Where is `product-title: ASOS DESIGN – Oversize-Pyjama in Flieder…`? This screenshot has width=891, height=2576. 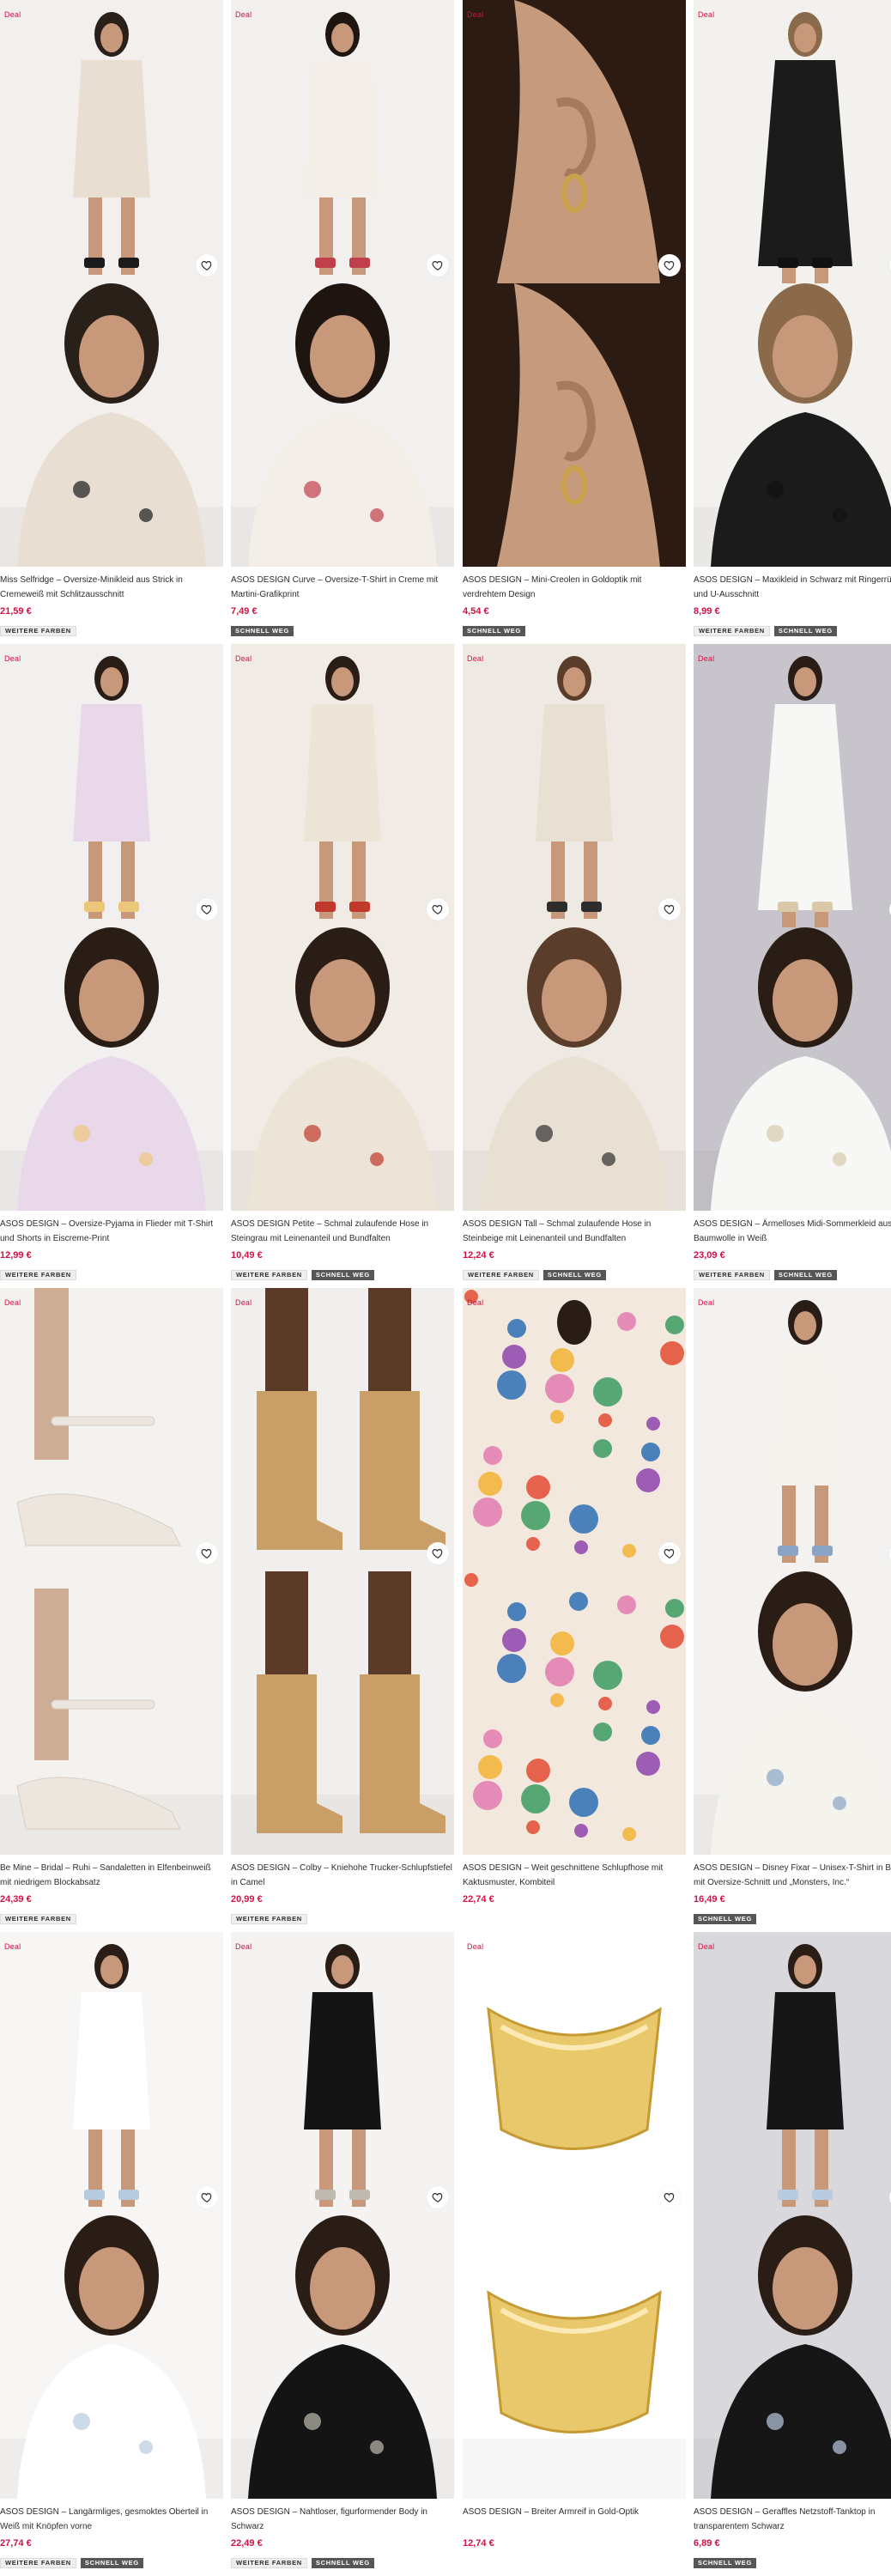 product-title: ASOS DESIGN – Oversize-Pyjama in Flieder… is located at coordinates (110, 1232).